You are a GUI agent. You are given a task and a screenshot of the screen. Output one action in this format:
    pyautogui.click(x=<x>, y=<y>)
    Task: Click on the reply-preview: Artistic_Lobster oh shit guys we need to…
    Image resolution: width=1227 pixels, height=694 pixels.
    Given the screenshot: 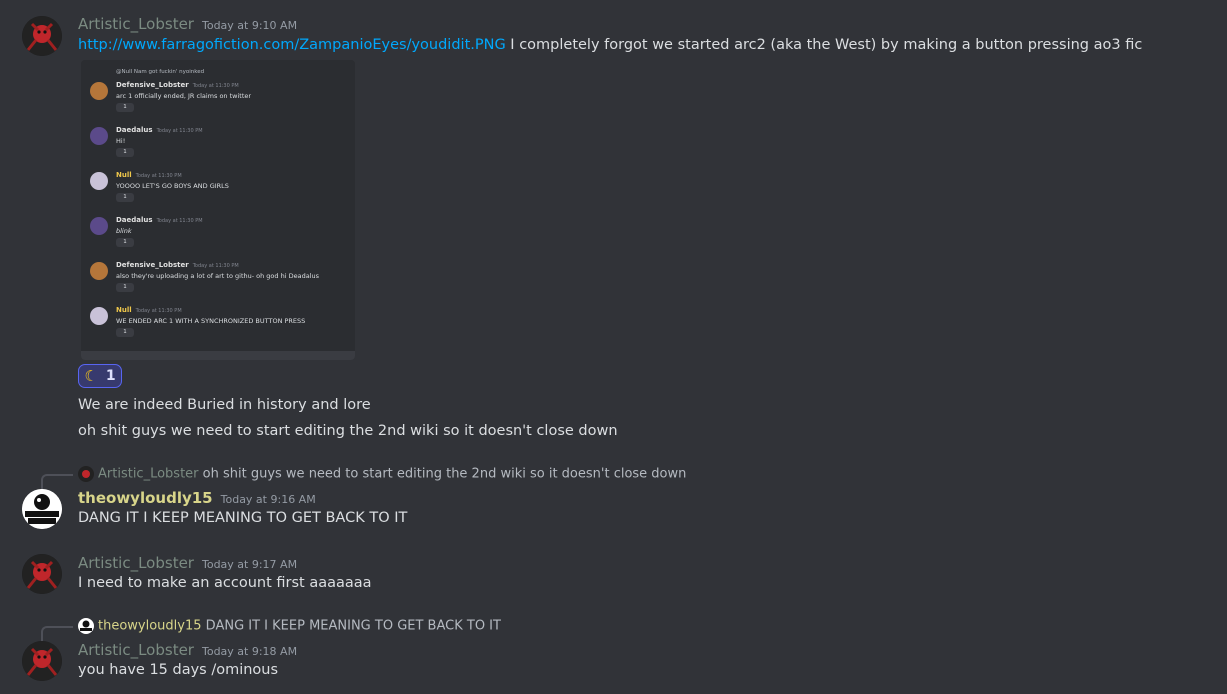 What is the action you would take?
    pyautogui.click(x=382, y=474)
    